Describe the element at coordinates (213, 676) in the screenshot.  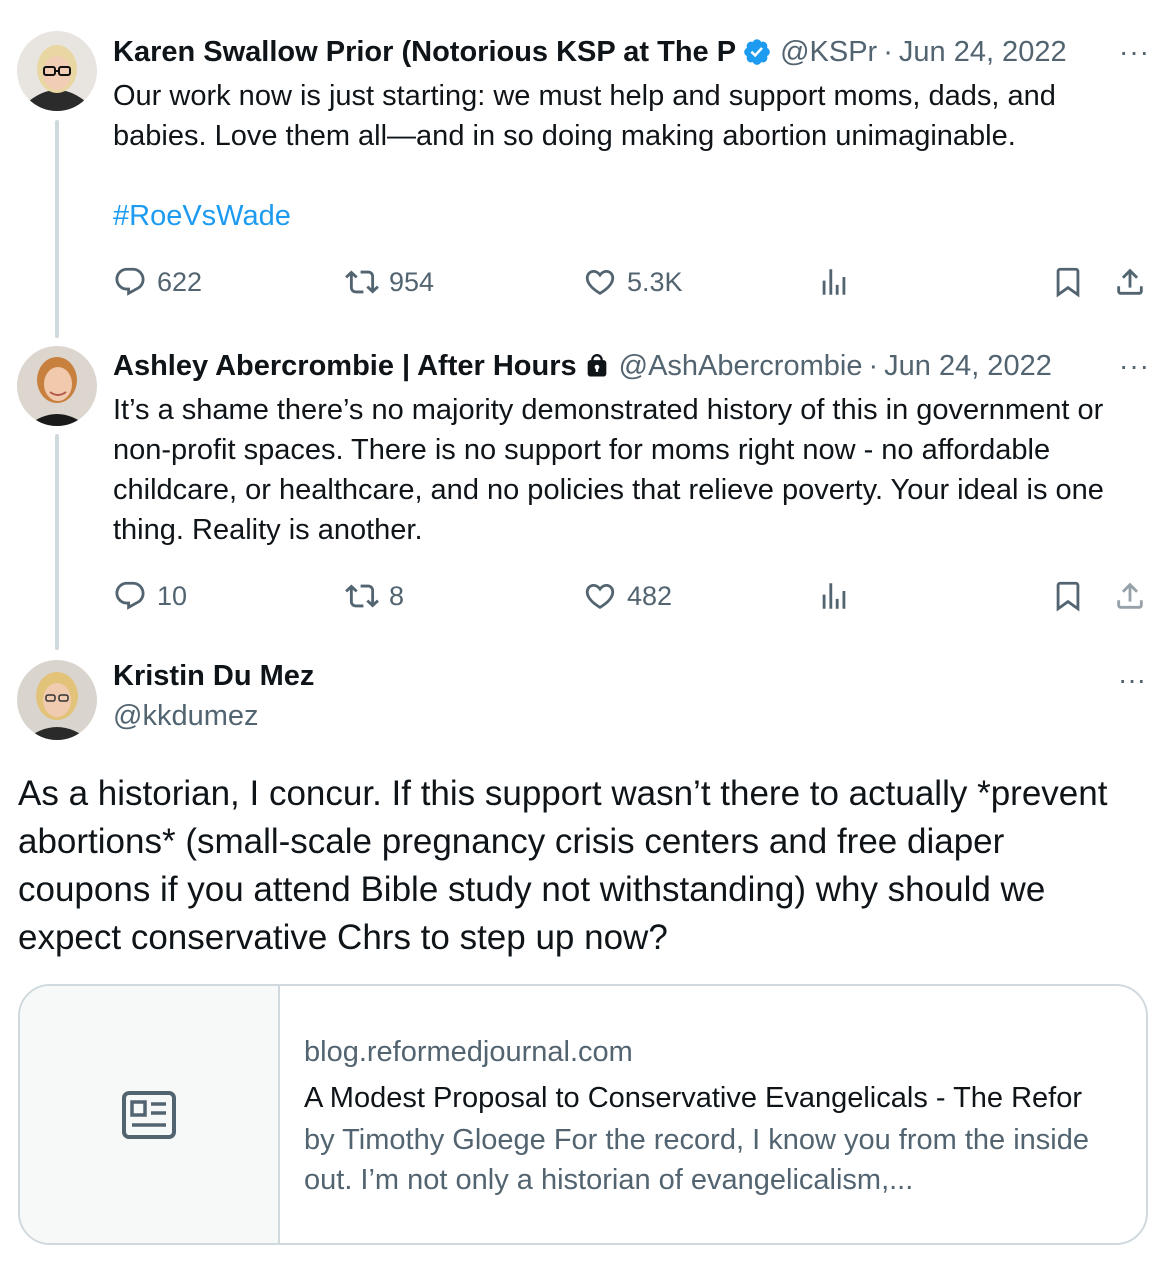
I see `main-author-name: Kristin Du Mez` at that location.